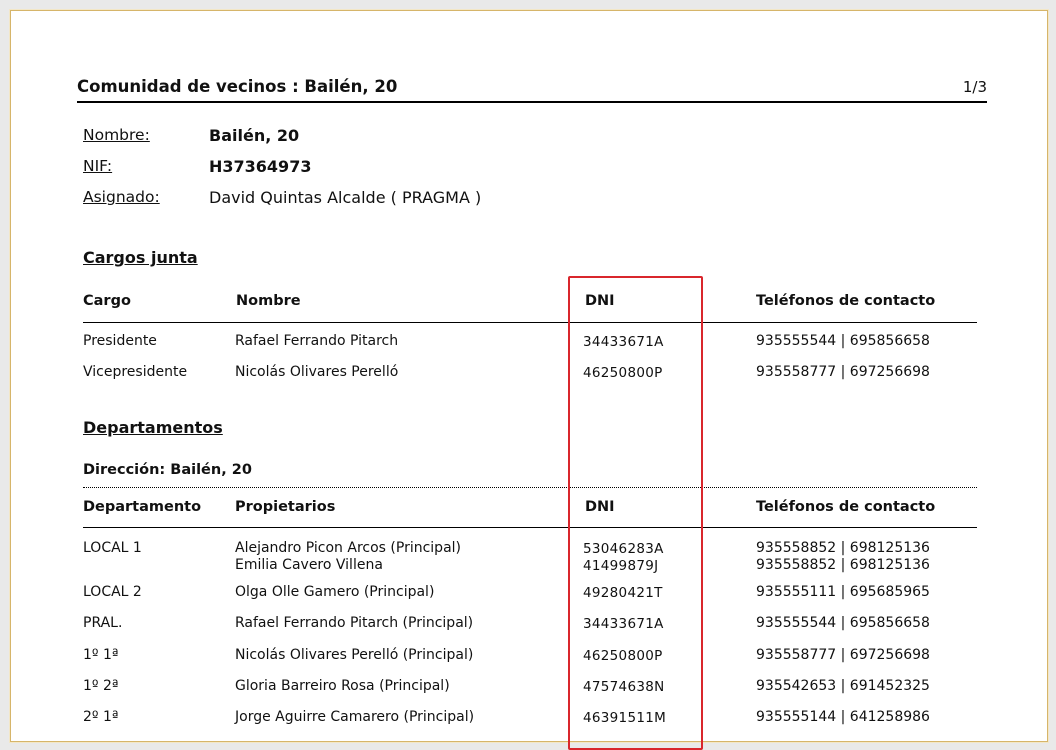 The height and width of the screenshot is (750, 1056). What do you see at coordinates (532, 89) in the screenshot?
I see `document-header: Comunidad de vecinos : Bailén, 20 1/3` at bounding box center [532, 89].